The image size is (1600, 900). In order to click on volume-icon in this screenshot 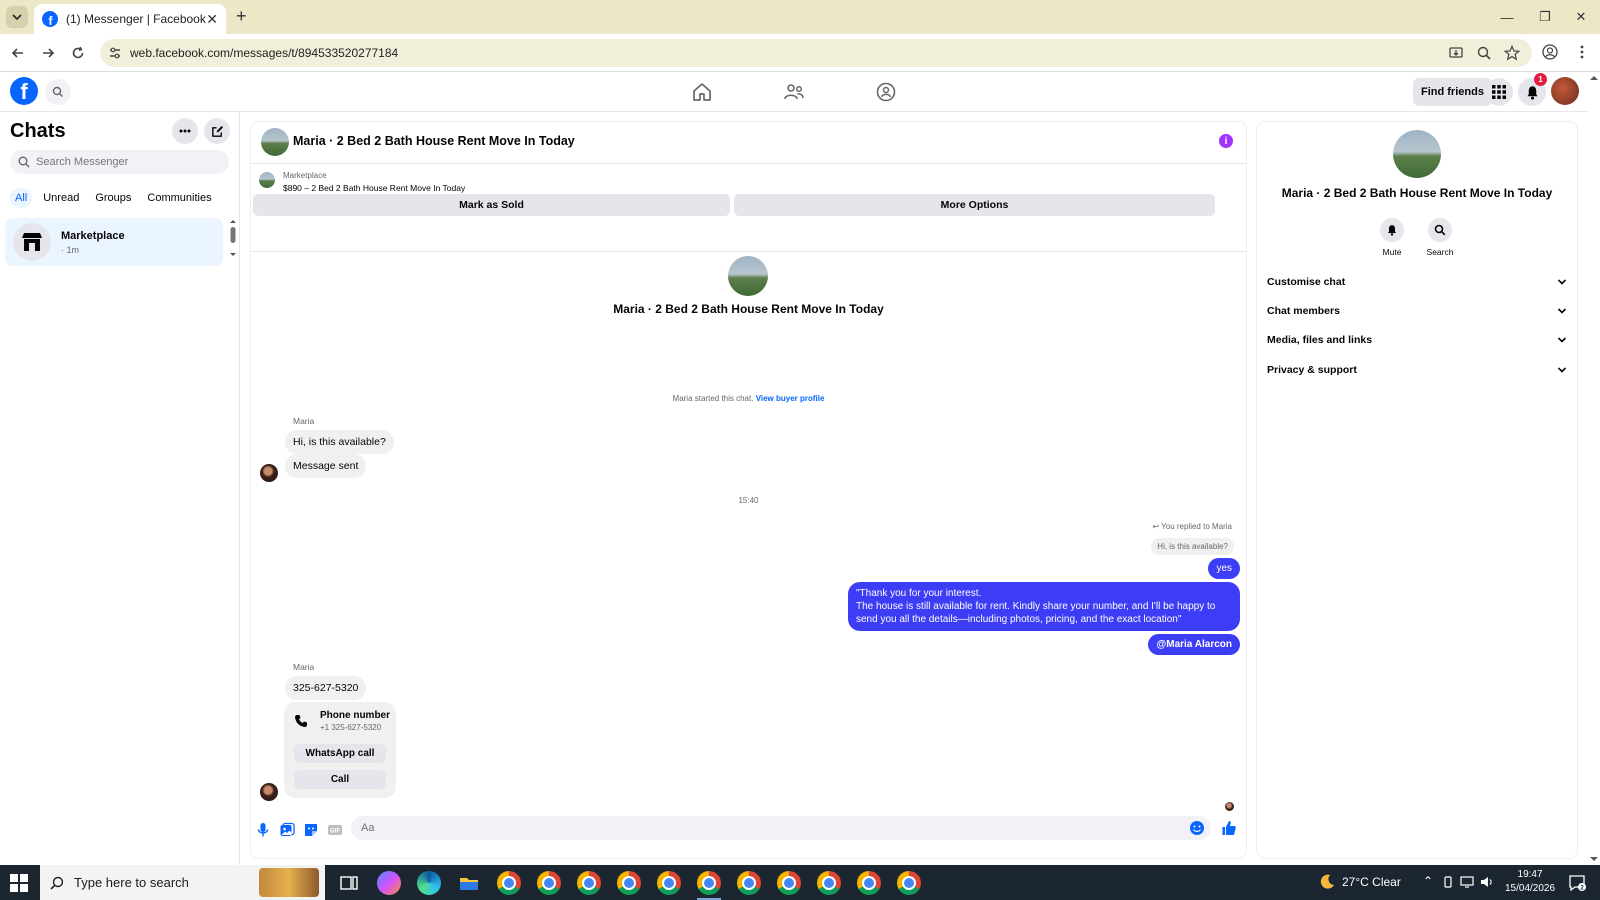, I will do `click(1487, 882)`.